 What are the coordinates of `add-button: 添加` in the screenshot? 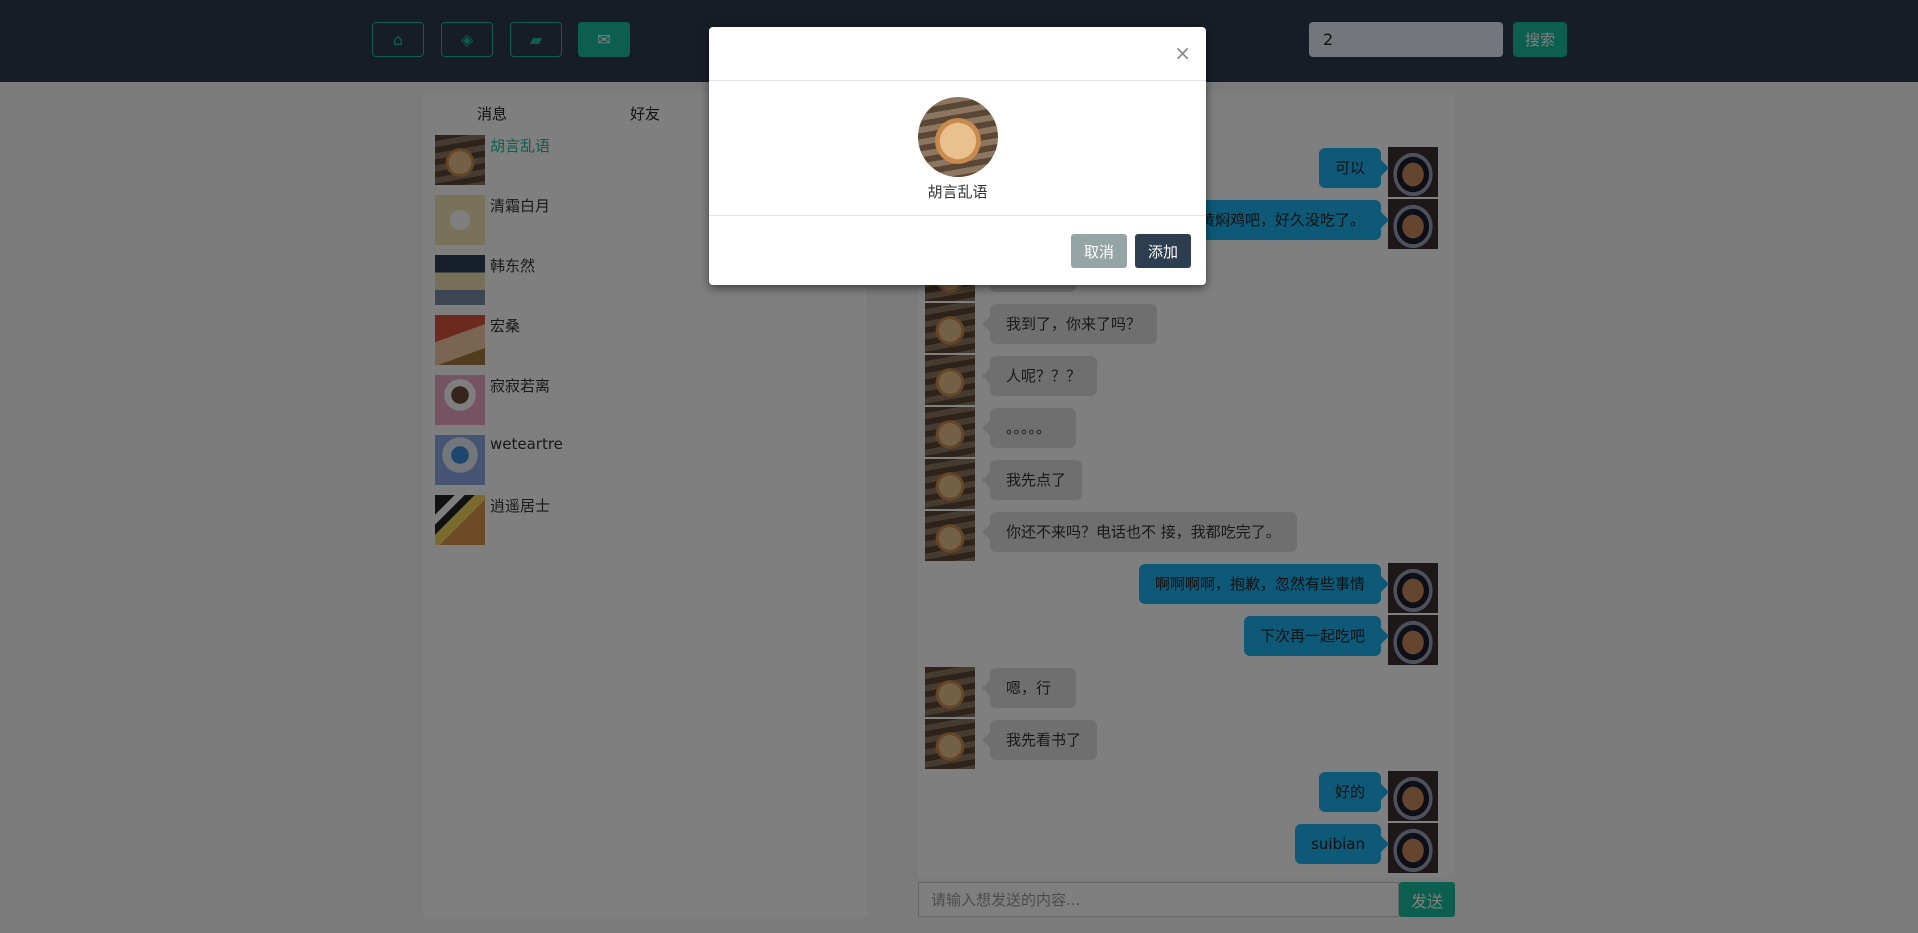 It's located at (1163, 251).